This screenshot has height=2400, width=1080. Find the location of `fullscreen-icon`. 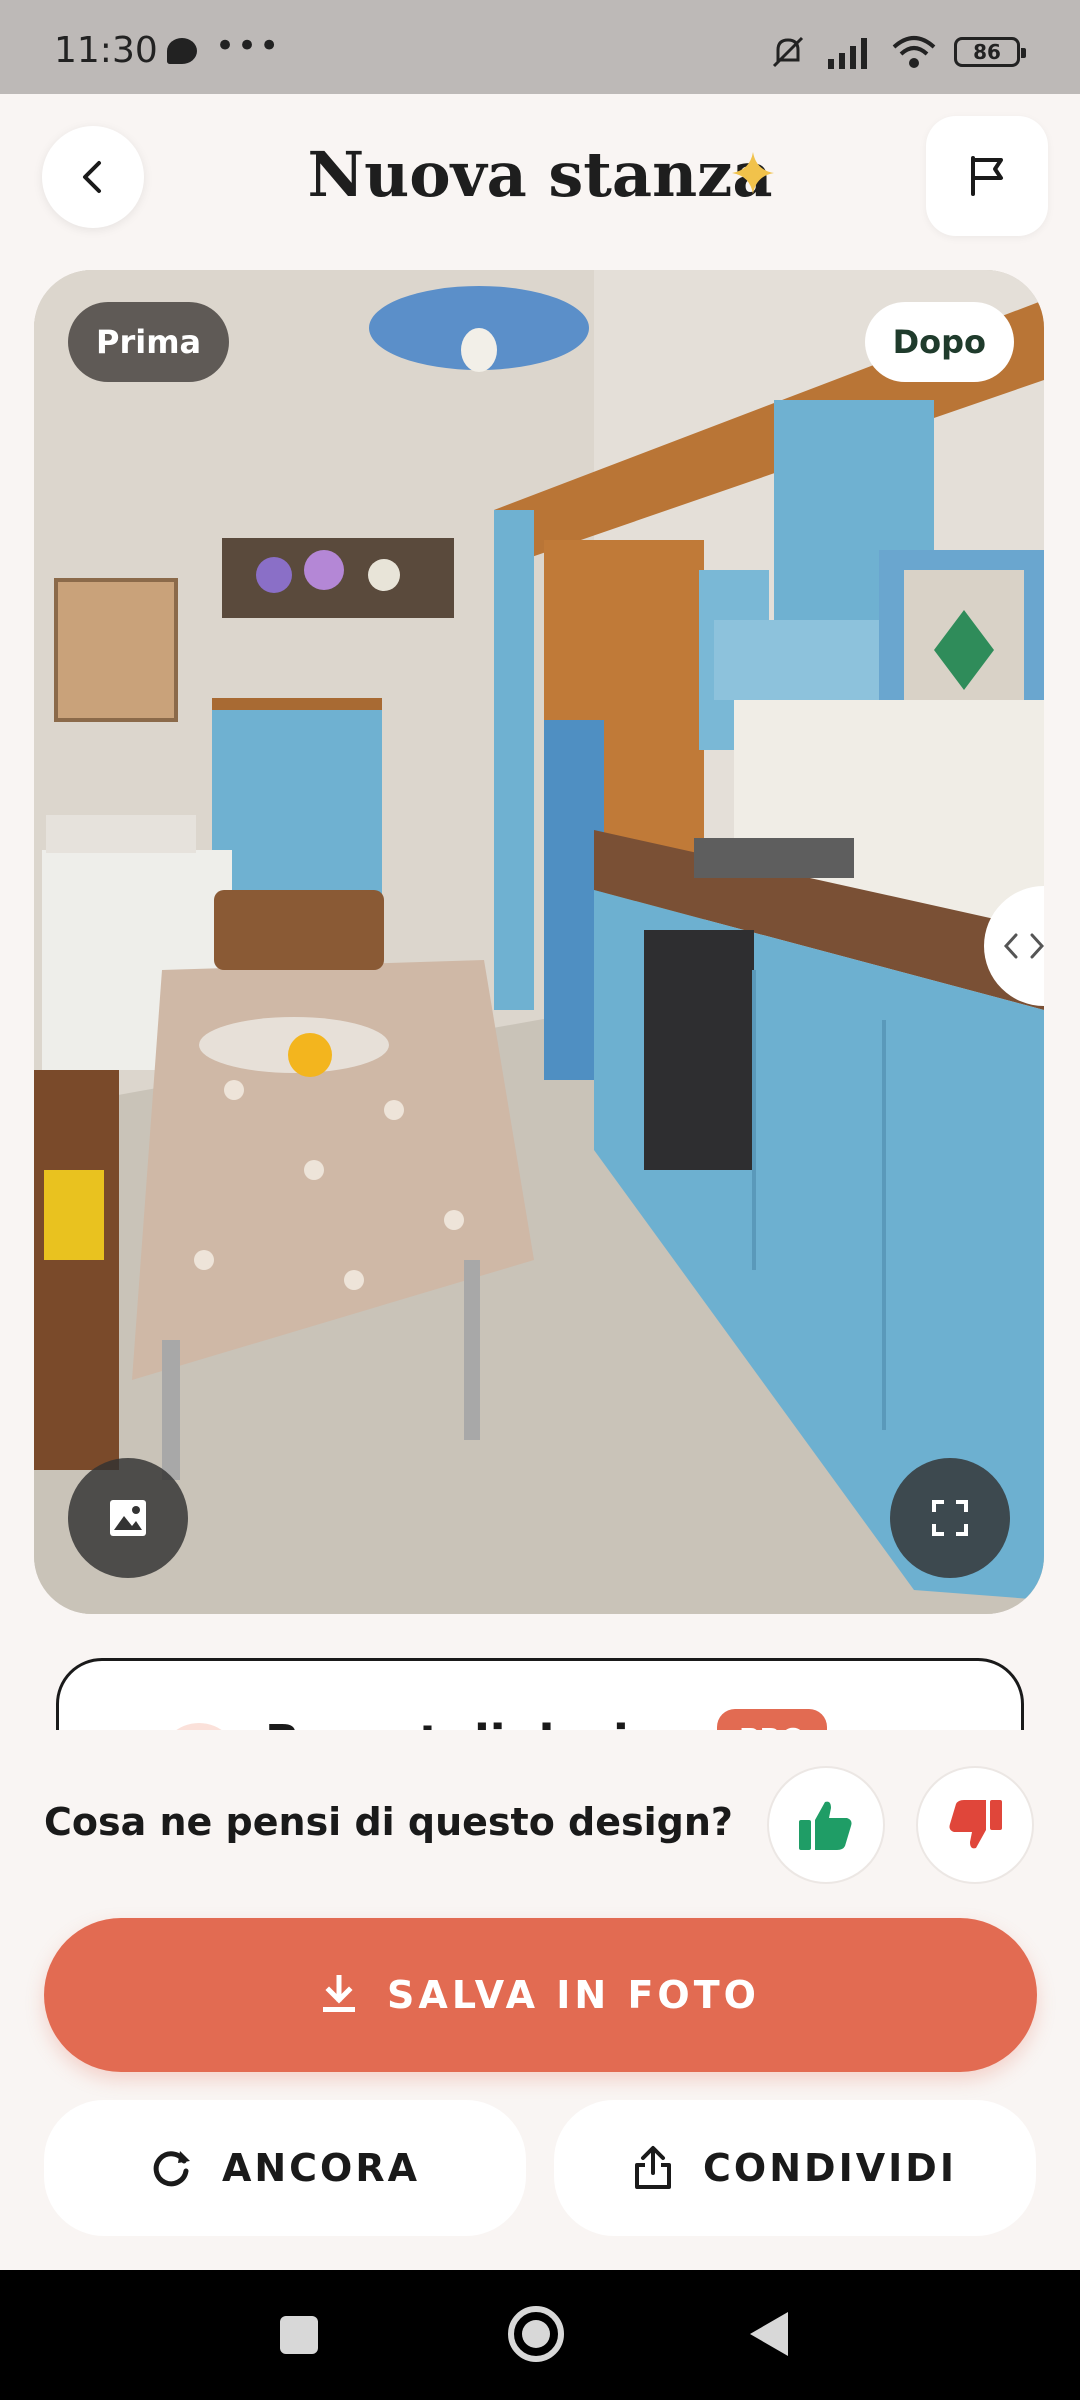

fullscreen-icon is located at coordinates (950, 1518).